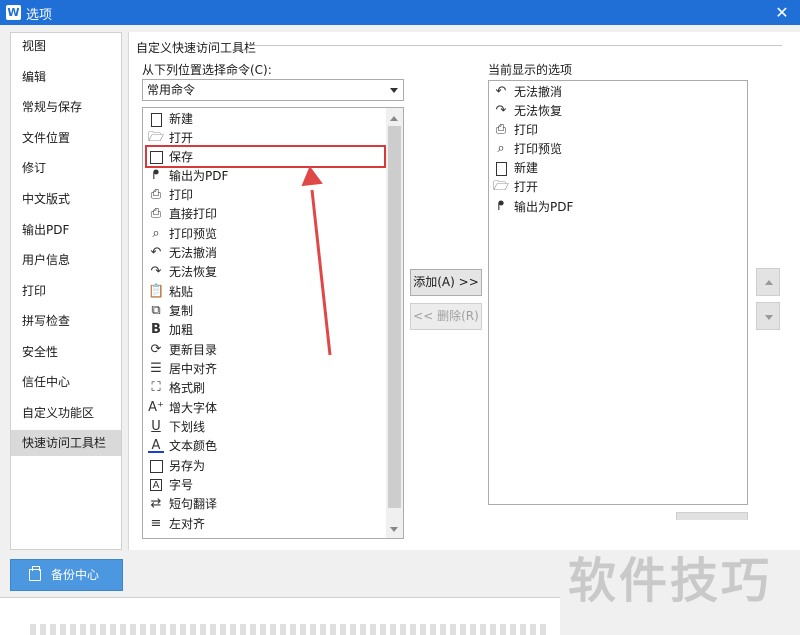 This screenshot has height=635, width=800. What do you see at coordinates (316, 260) in the screenshot?
I see `annotation-arrow` at bounding box center [316, 260].